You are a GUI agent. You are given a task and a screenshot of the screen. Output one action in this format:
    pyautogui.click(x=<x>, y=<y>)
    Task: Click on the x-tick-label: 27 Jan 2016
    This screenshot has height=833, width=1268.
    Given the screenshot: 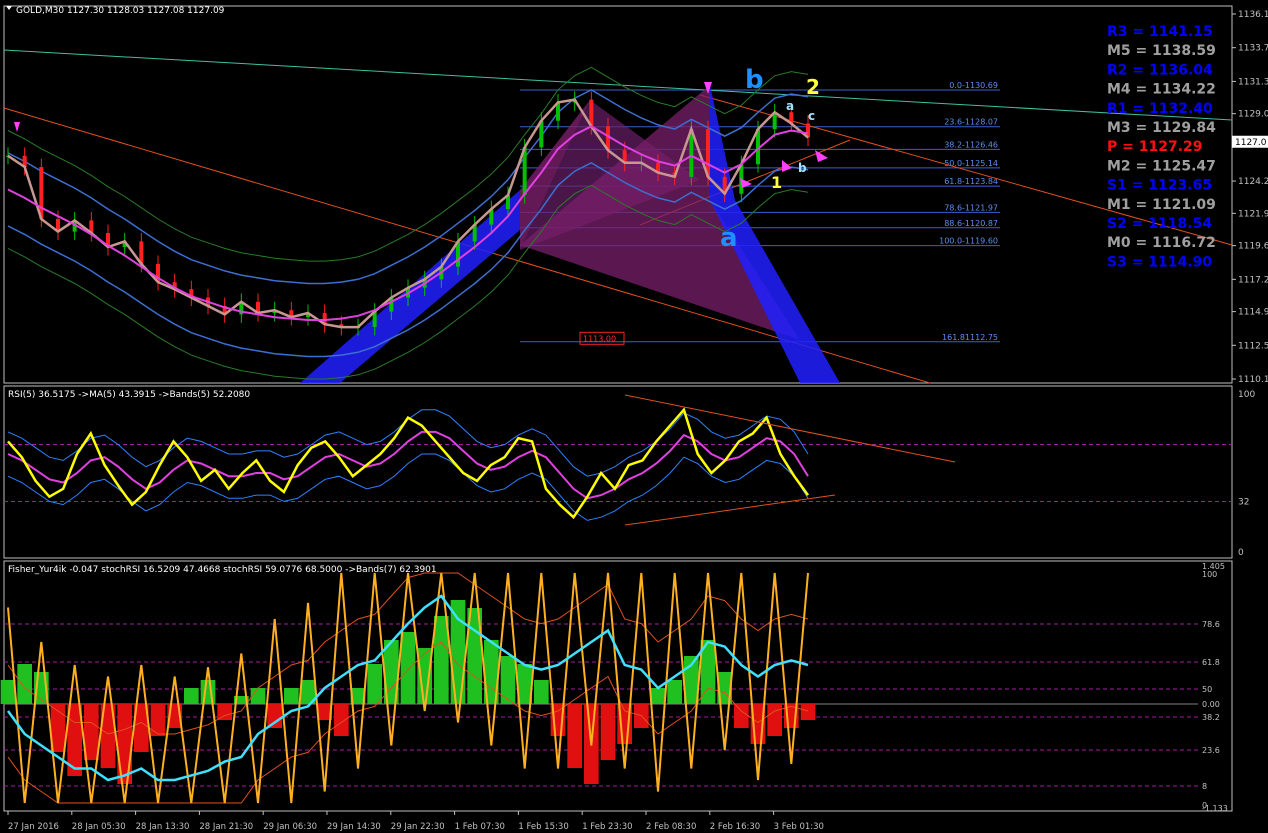 What is the action you would take?
    pyautogui.click(x=33, y=827)
    